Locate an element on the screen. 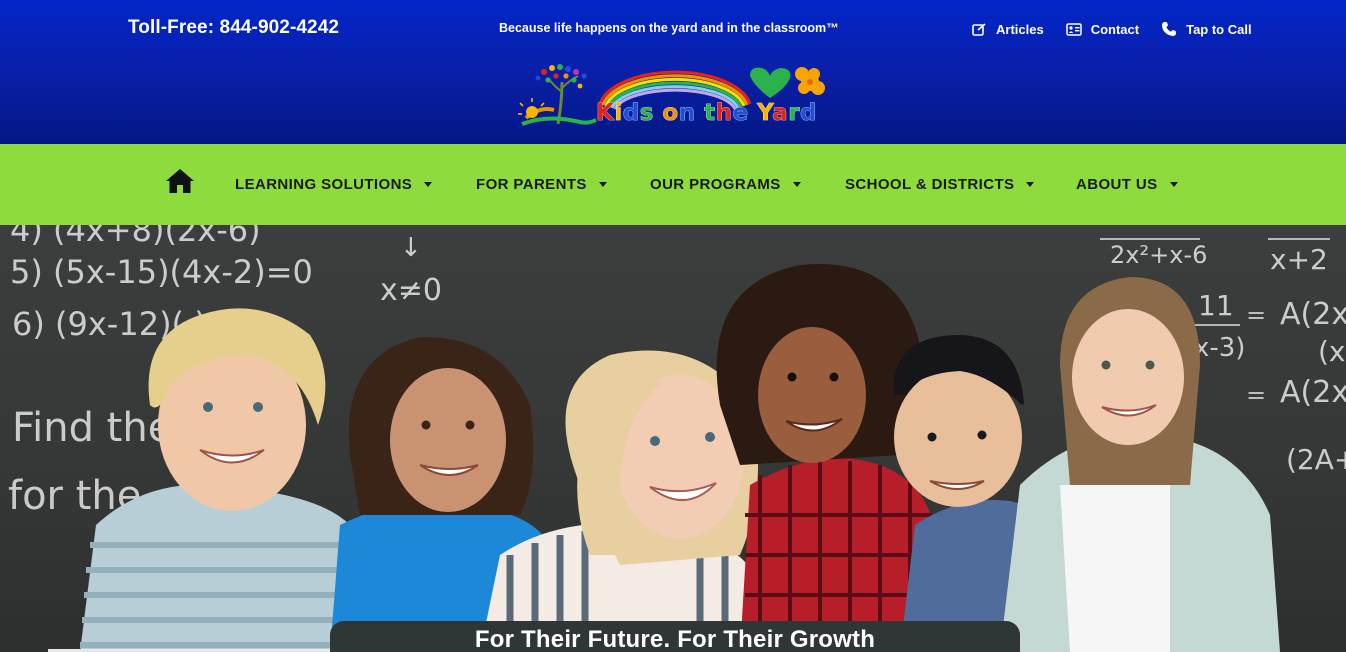 The width and height of the screenshot is (1346, 652). contact-label: Contact is located at coordinates (1115, 29).